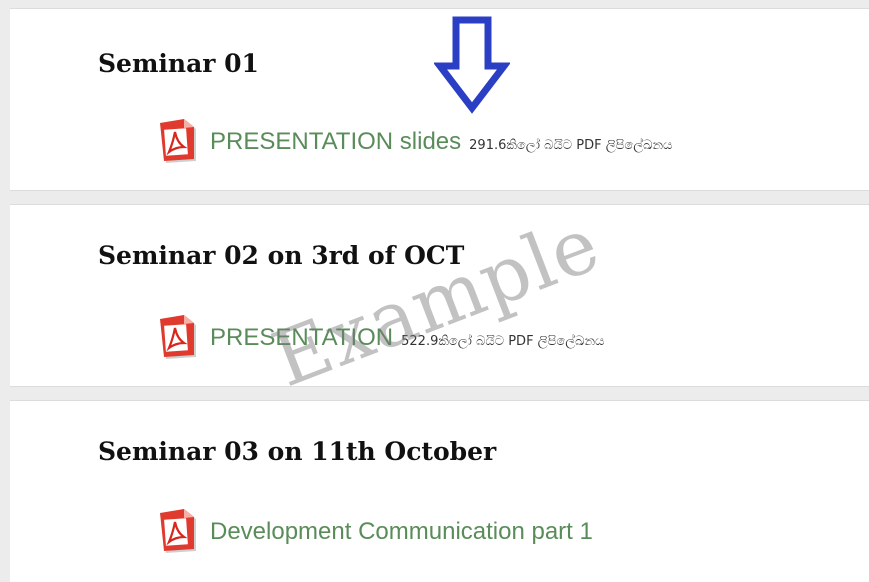 The height and width of the screenshot is (582, 869). What do you see at coordinates (503, 341) in the screenshot?
I see `file-size-info: 522.9කිලෝ බයිට PDF ලිපිලේඛනය` at bounding box center [503, 341].